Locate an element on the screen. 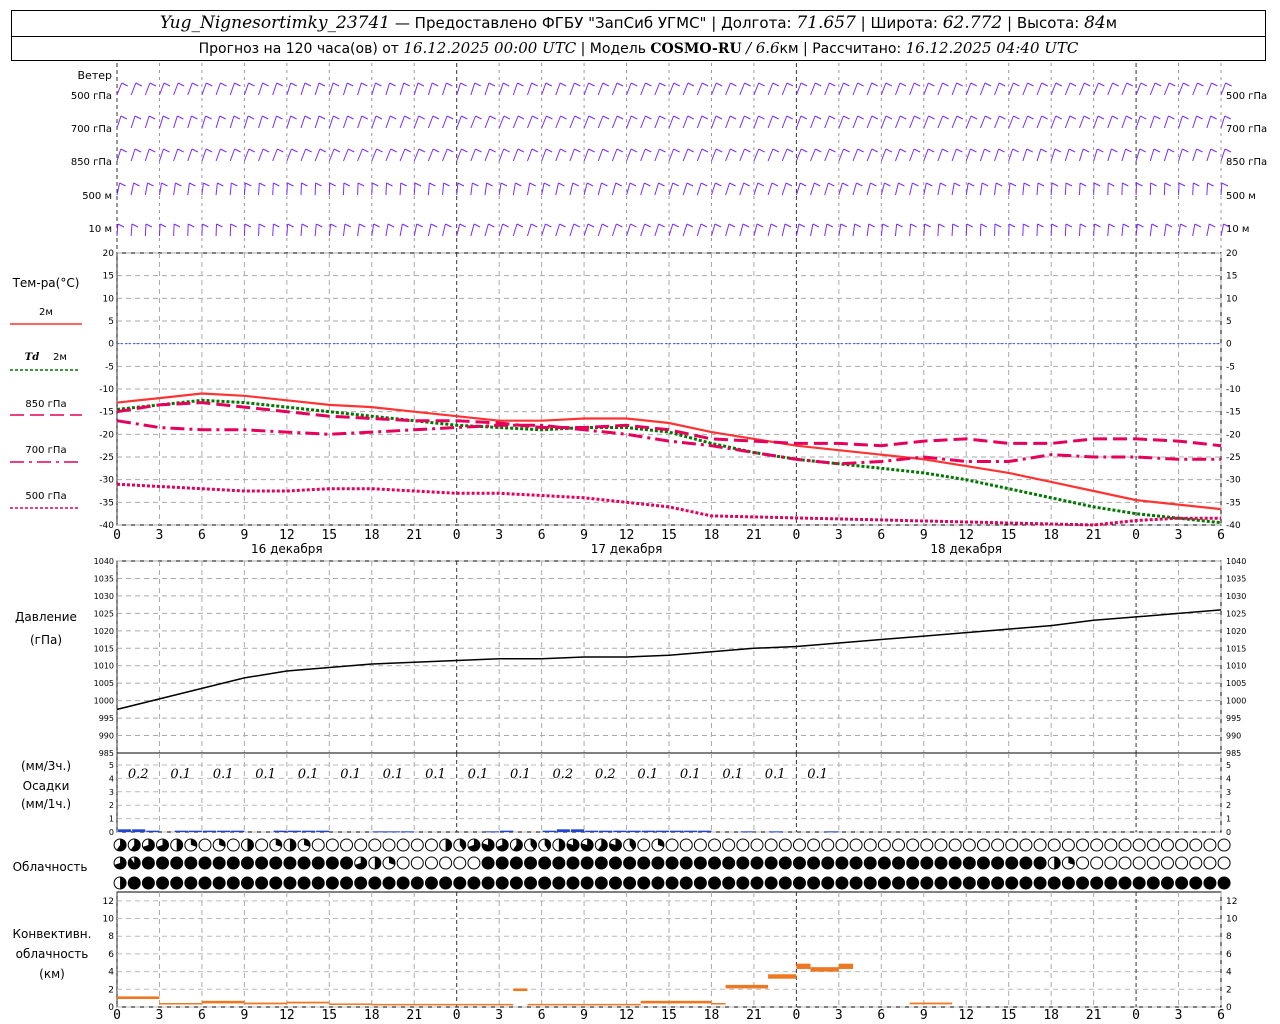  convective-ytick-left: 6 is located at coordinates (111, 955).